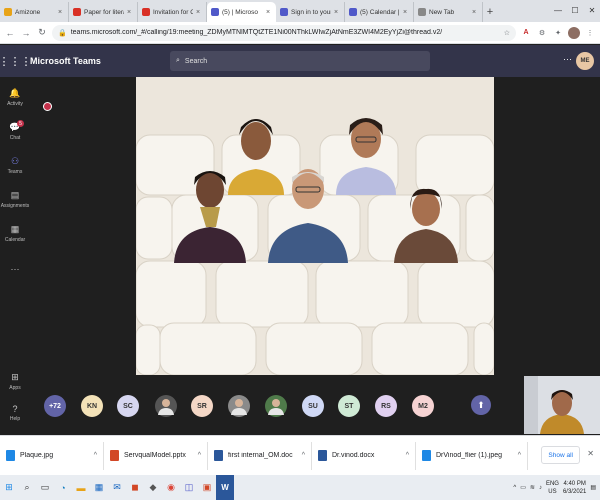 This screenshot has width=600, height=500. Describe the element at coordinates (99, 487) in the screenshot. I see `store-icon: ▦` at that location.